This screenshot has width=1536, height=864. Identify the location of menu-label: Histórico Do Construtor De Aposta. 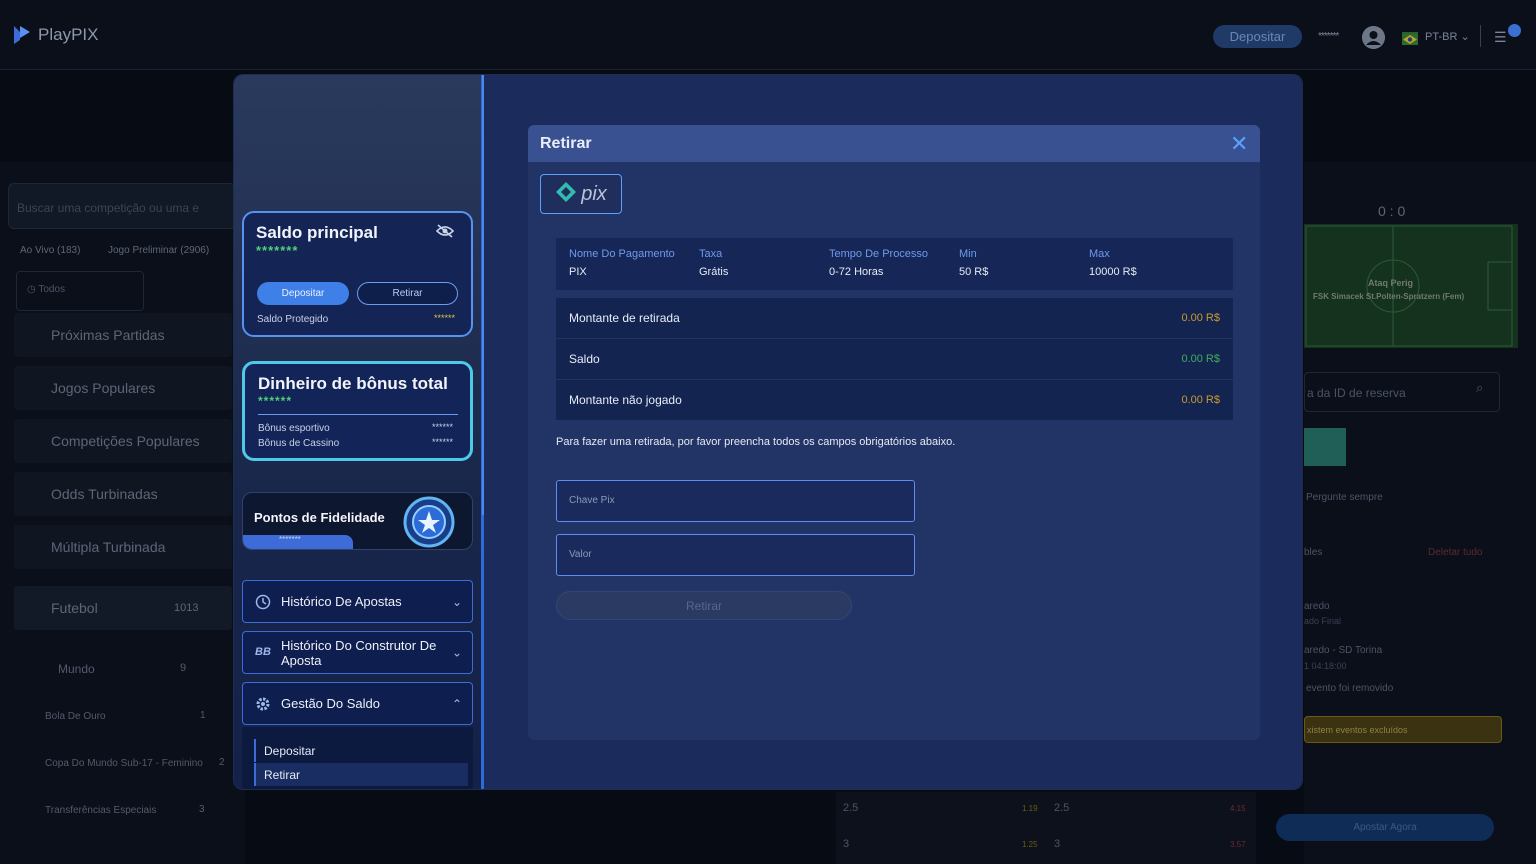
(359, 652).